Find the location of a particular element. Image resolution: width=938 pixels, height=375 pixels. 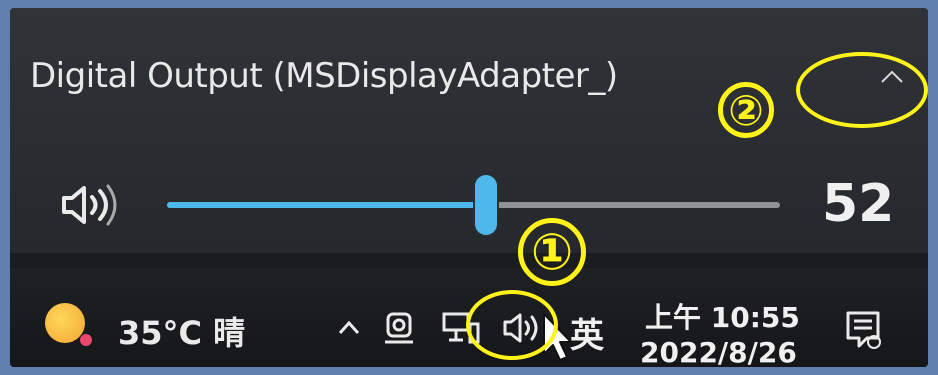

annotation-number-one: ① is located at coordinates (552, 252).